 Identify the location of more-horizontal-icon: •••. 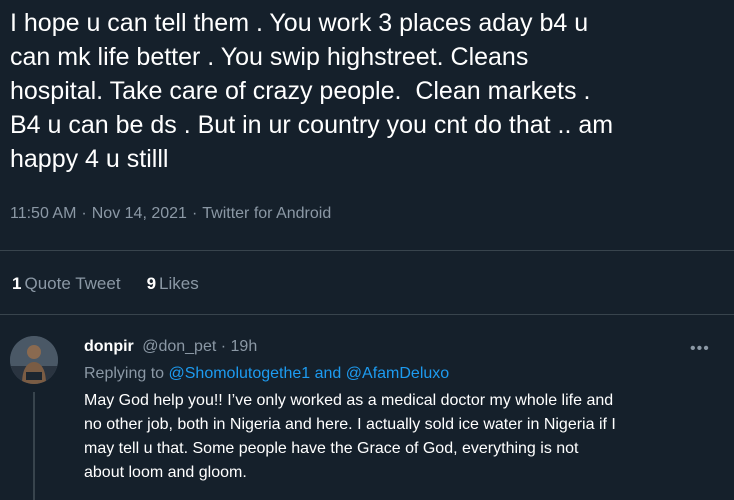
(700, 349).